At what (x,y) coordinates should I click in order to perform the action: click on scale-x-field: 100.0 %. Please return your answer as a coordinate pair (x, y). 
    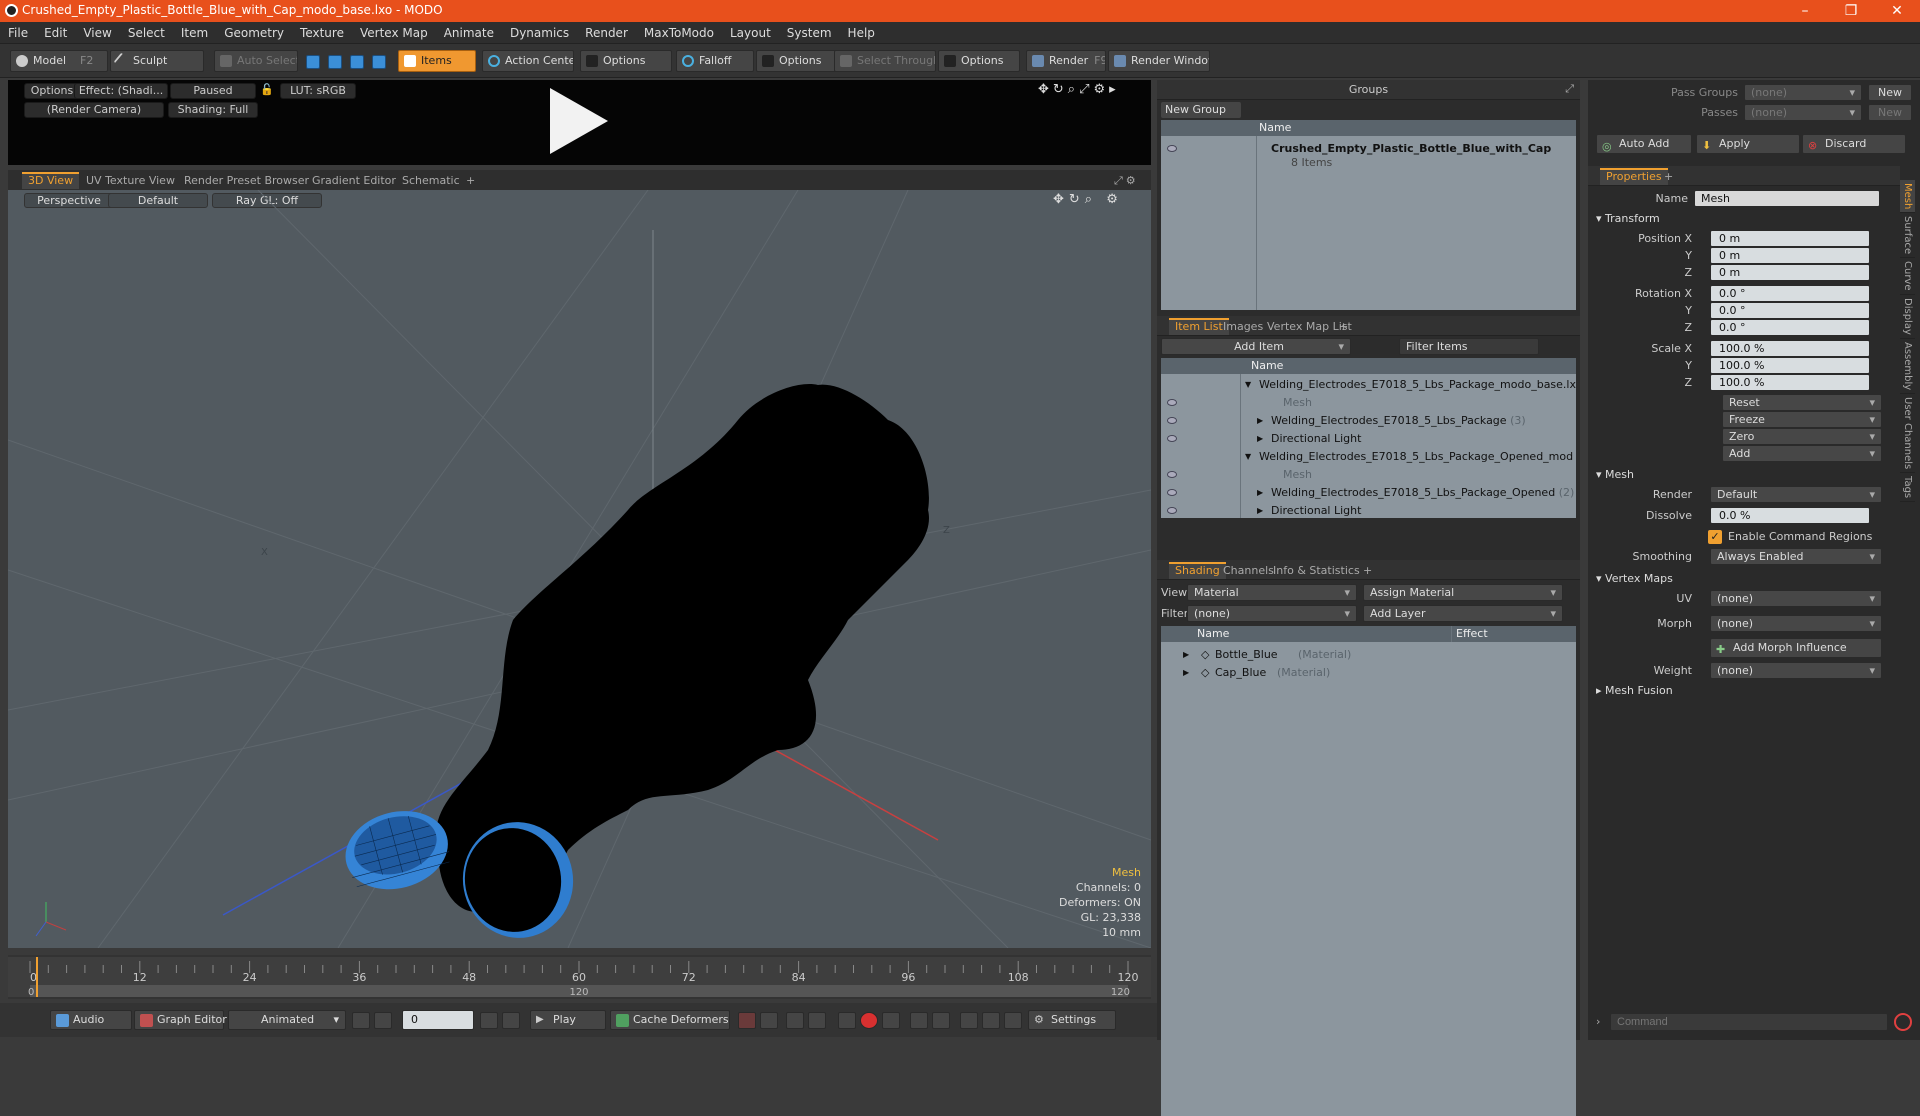
    Looking at the image, I should click on (1790, 348).